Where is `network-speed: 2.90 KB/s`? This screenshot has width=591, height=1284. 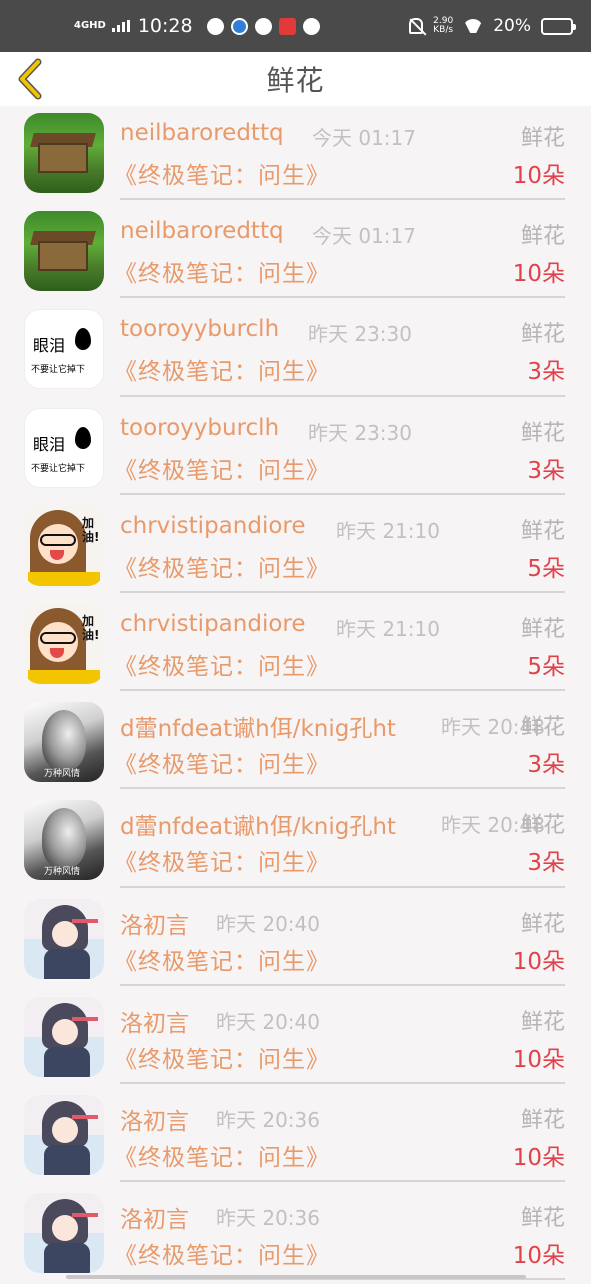
network-speed: 2.90 KB/s is located at coordinates (443, 26).